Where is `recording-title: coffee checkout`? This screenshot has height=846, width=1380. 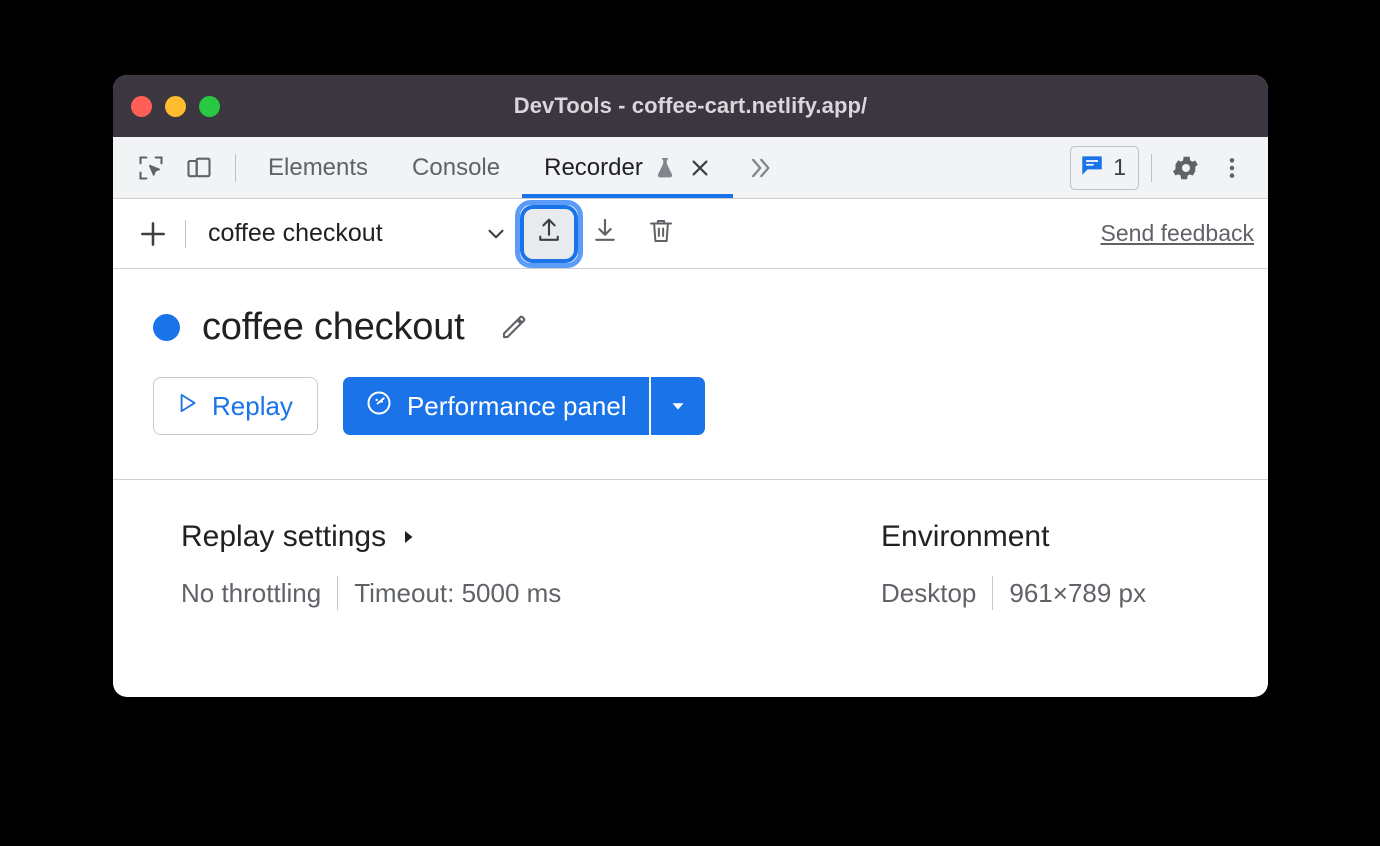
recording-title: coffee checkout is located at coordinates (333, 326).